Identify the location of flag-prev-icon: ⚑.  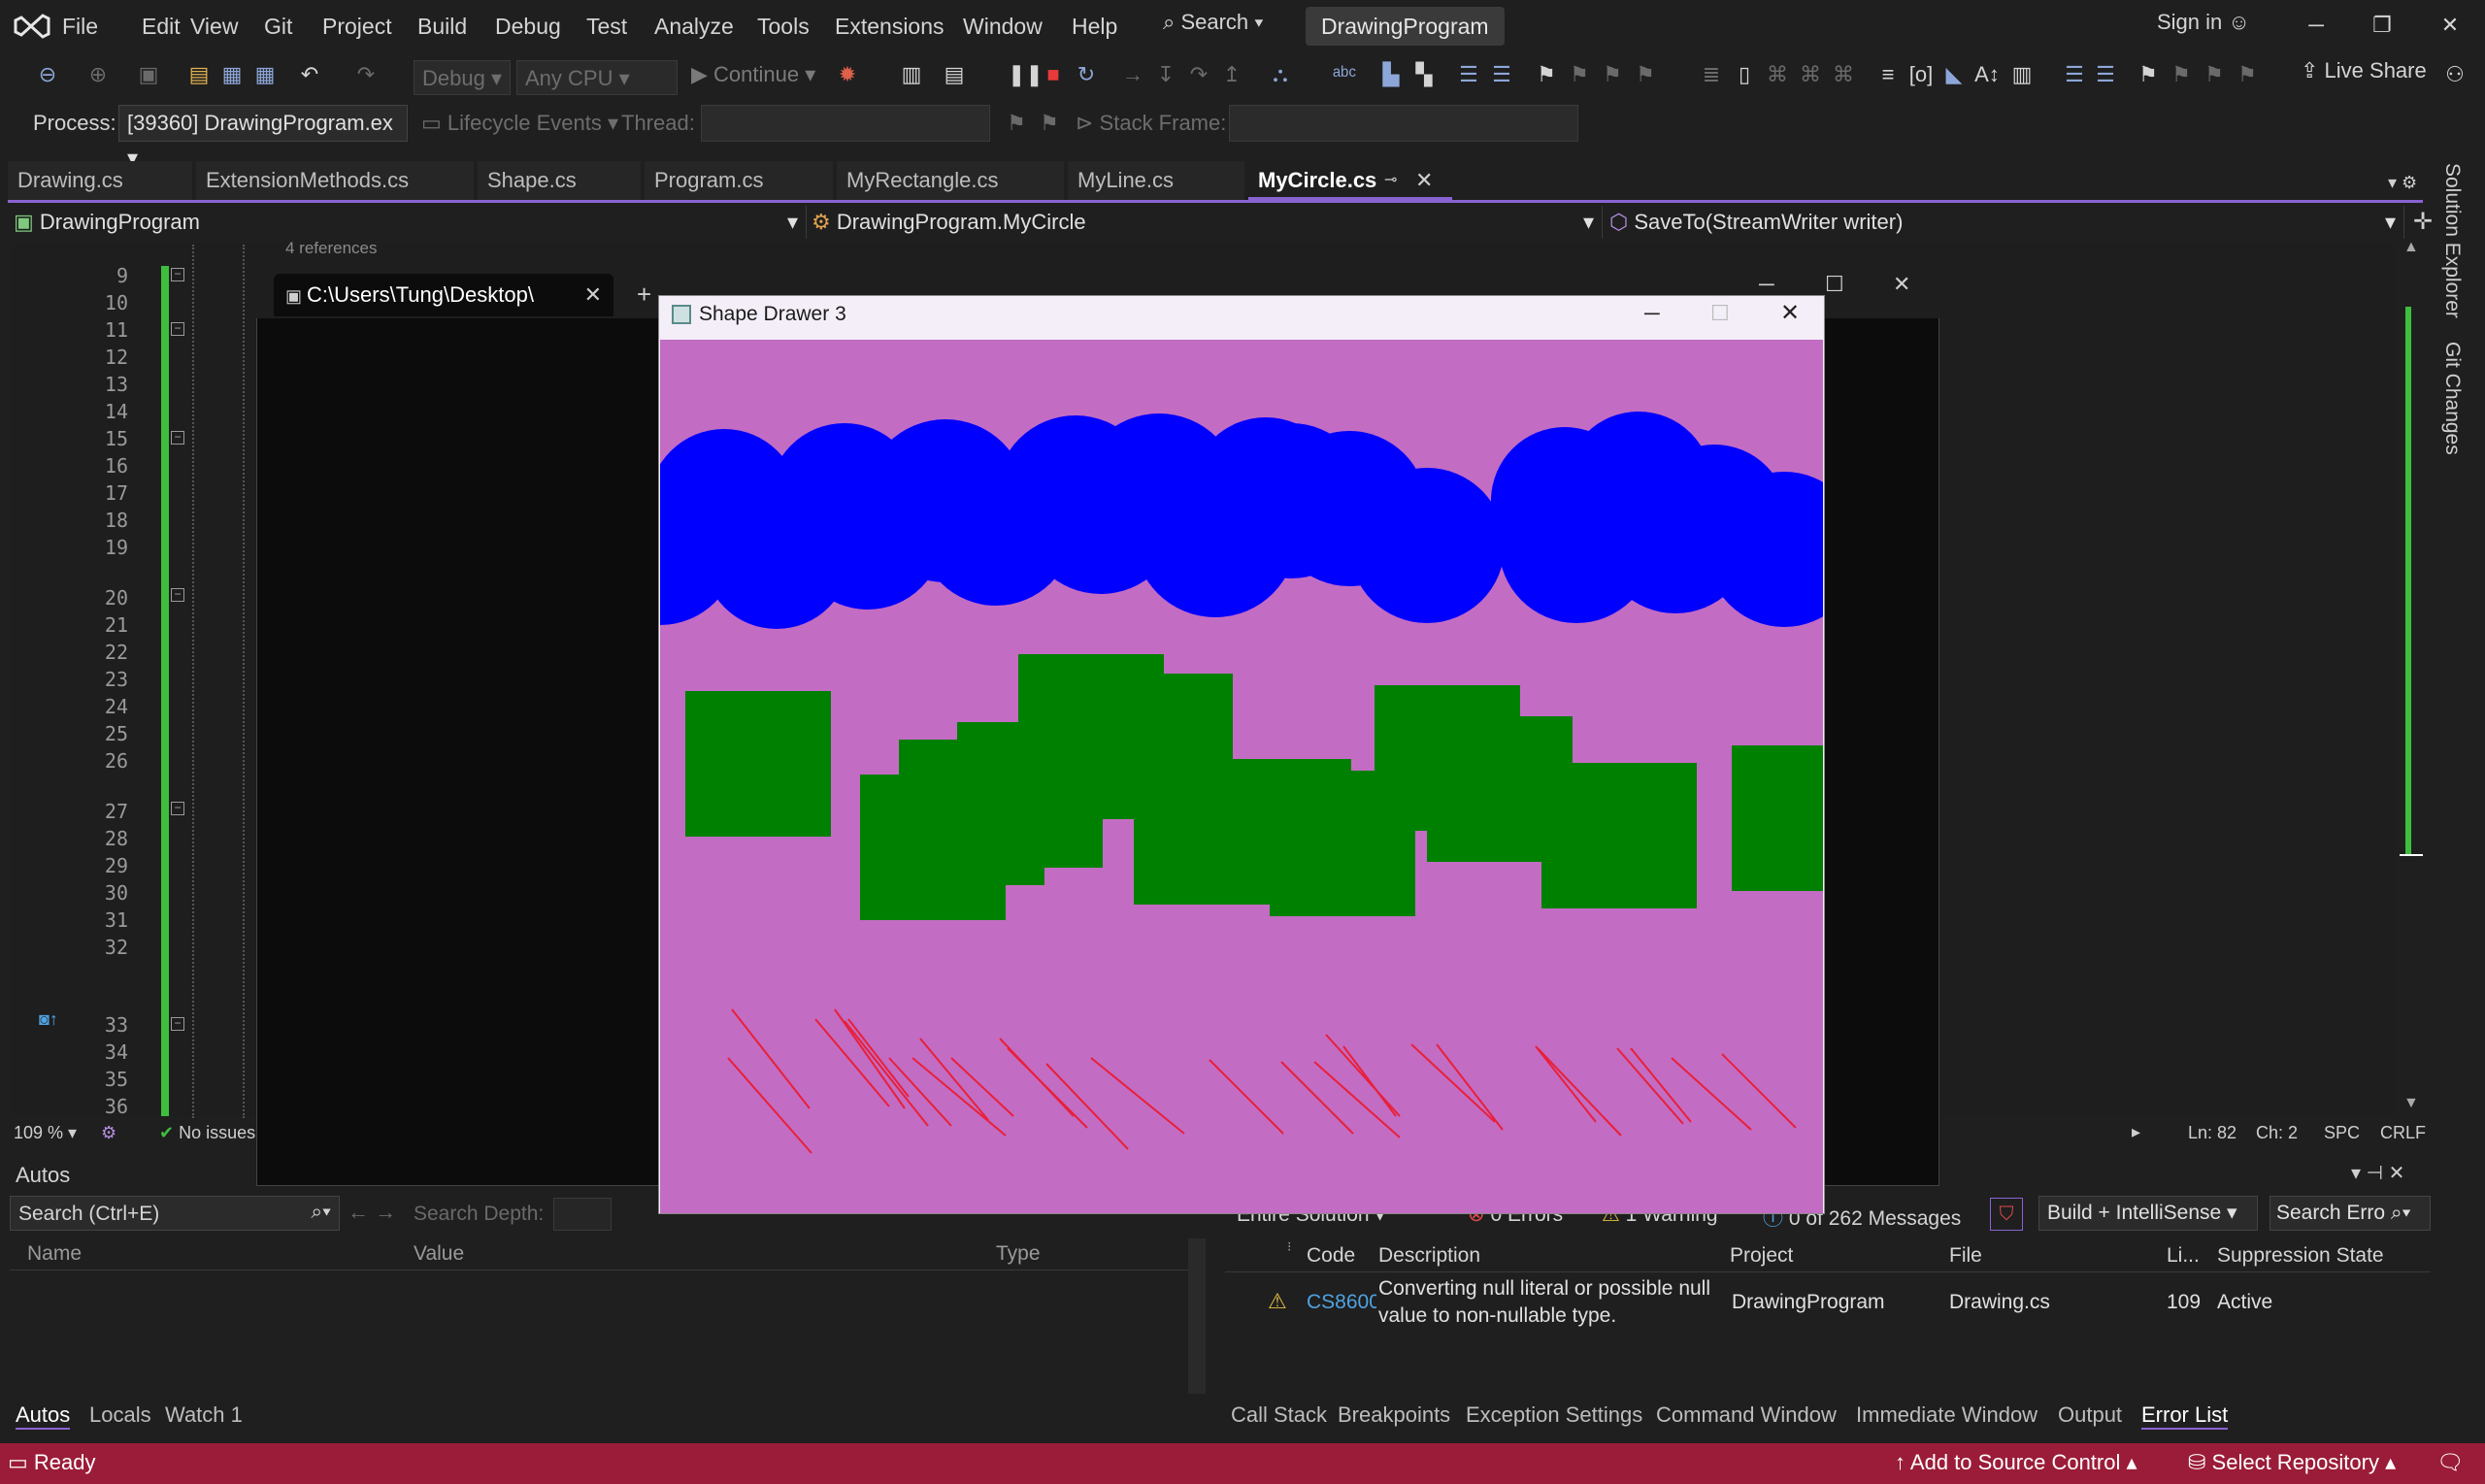
(2182, 74).